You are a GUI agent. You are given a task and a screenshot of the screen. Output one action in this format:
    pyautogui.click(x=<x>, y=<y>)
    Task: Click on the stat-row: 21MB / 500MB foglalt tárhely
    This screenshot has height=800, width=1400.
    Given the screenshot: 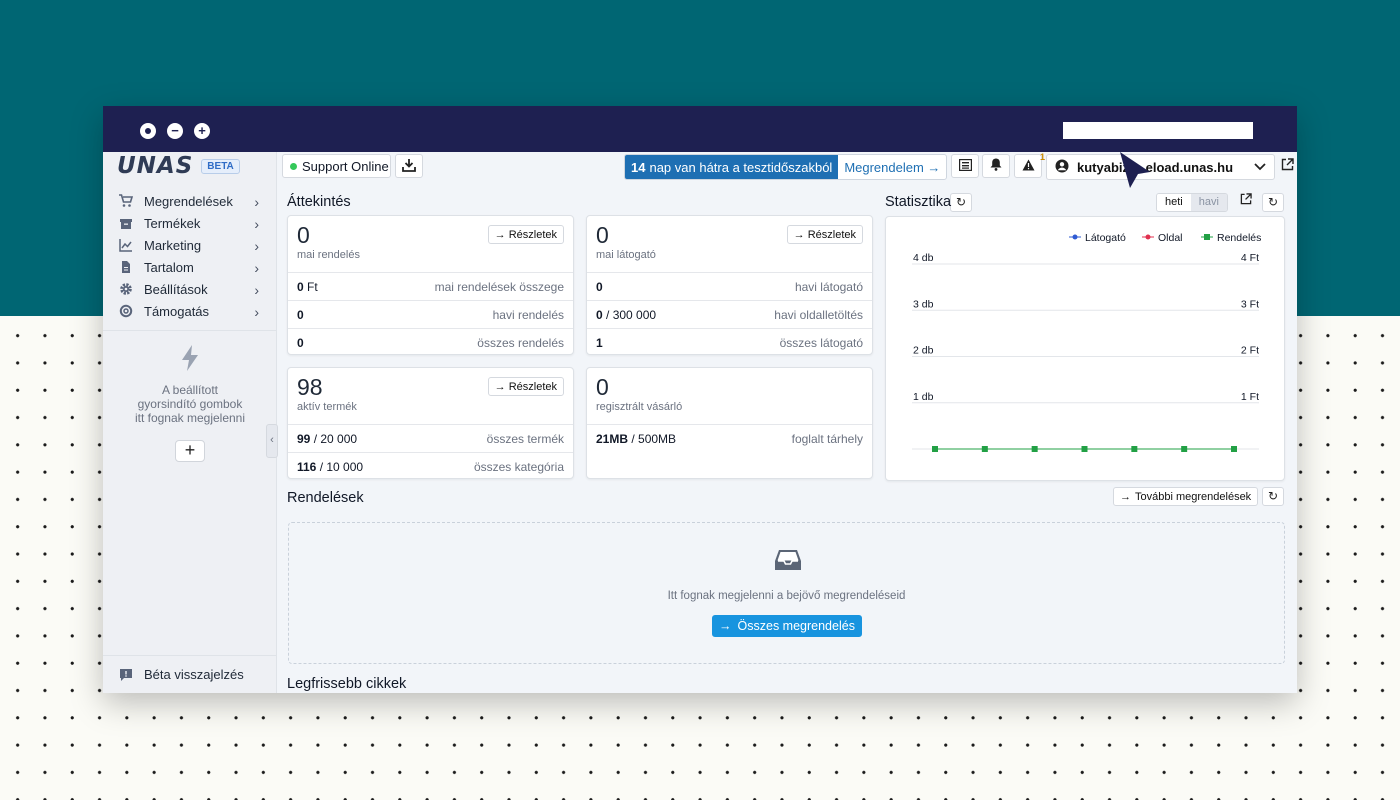 What is the action you would take?
    pyautogui.click(x=729, y=438)
    